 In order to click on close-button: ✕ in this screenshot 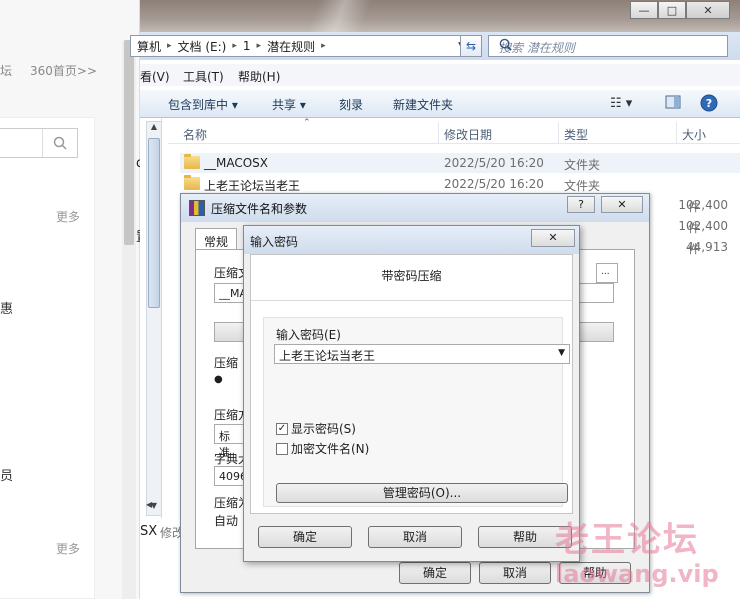, I will do `click(708, 10)`.